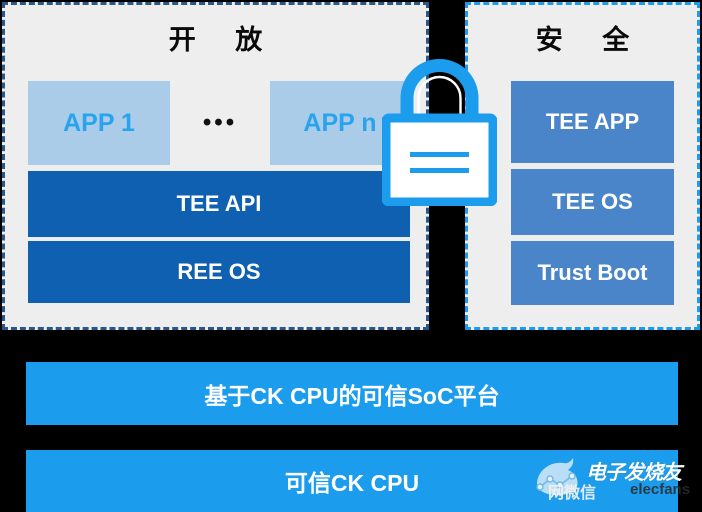  I want to click on app-ellipsis: •••, so click(220, 122).